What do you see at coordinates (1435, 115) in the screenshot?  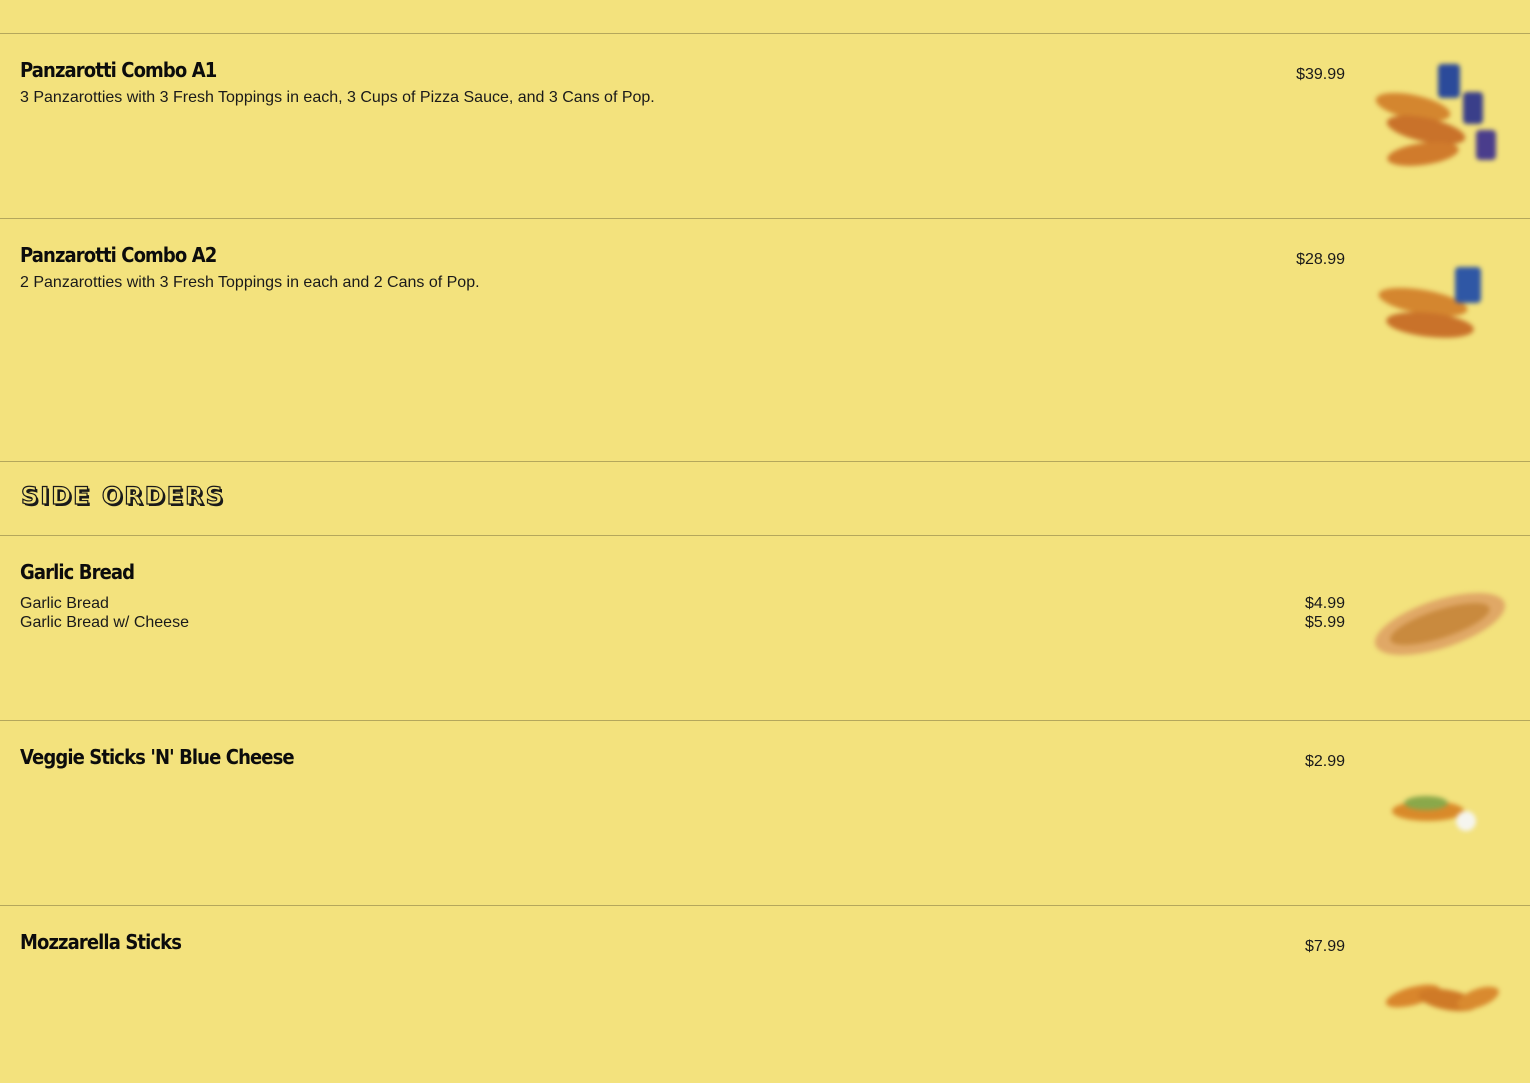 I see `panzarotti-combo-a1-photo-icon` at bounding box center [1435, 115].